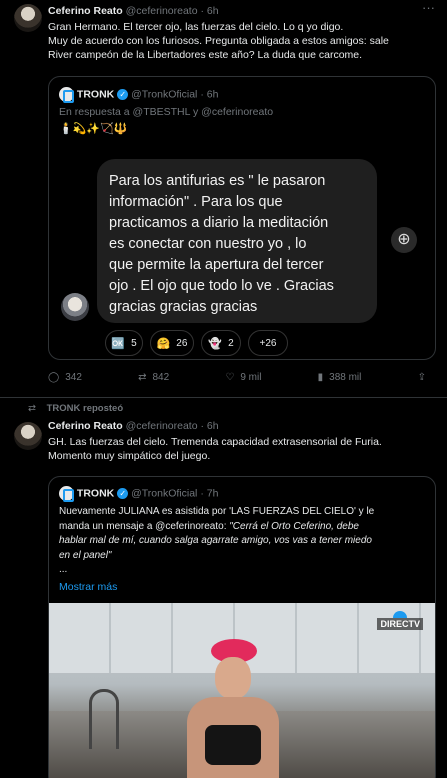 This screenshot has height=778, width=447. I want to click on emoji-line: 🕯️💫✨🏹🔱, so click(93, 129).